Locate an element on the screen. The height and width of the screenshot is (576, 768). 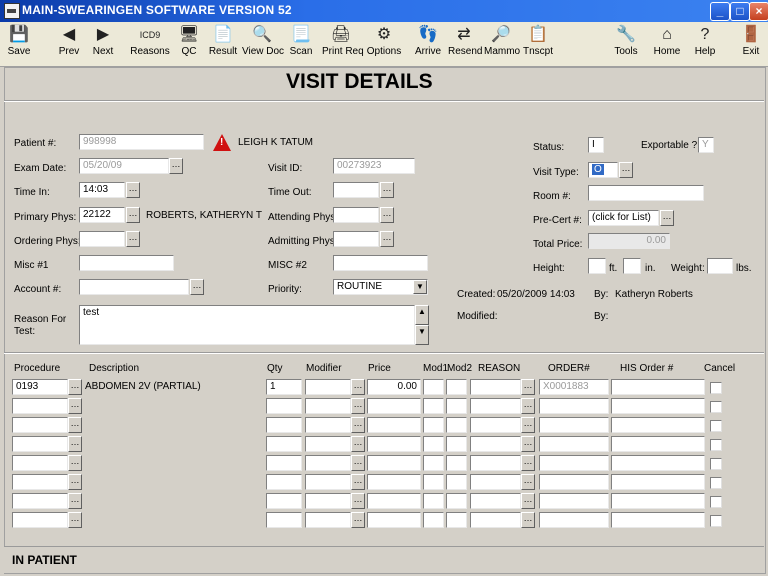
reason-scroll-down: ▼ is located at coordinates (422, 335).